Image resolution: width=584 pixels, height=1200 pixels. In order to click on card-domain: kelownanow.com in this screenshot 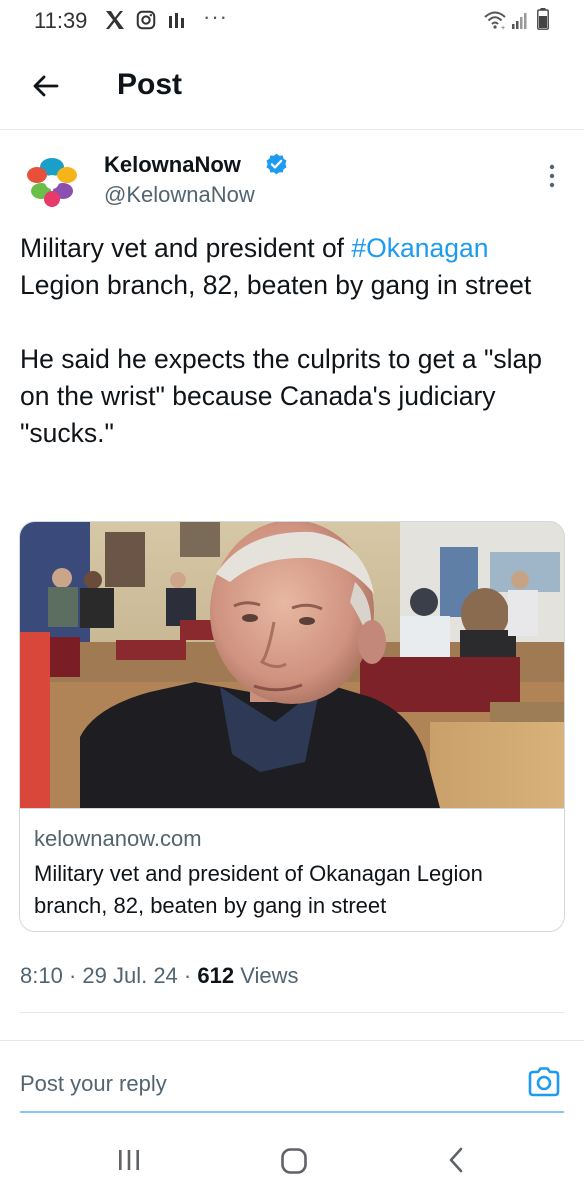, I will do `click(118, 838)`.